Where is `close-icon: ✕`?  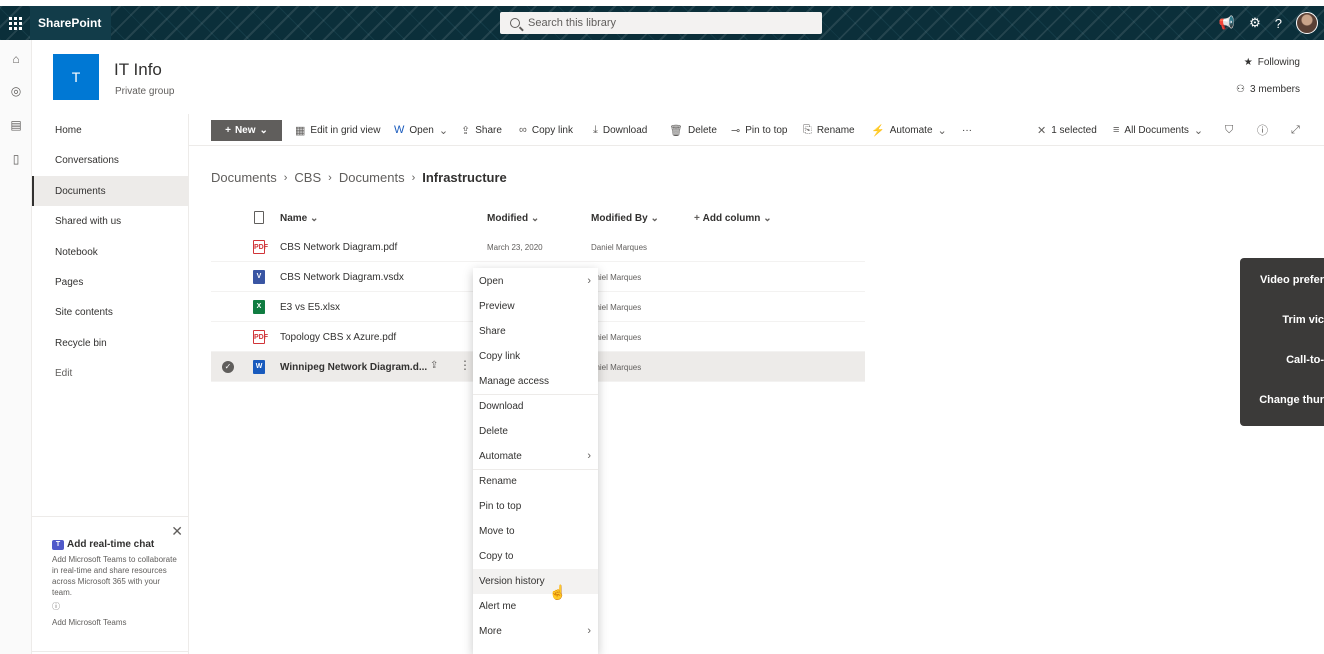 close-icon: ✕ is located at coordinates (177, 531).